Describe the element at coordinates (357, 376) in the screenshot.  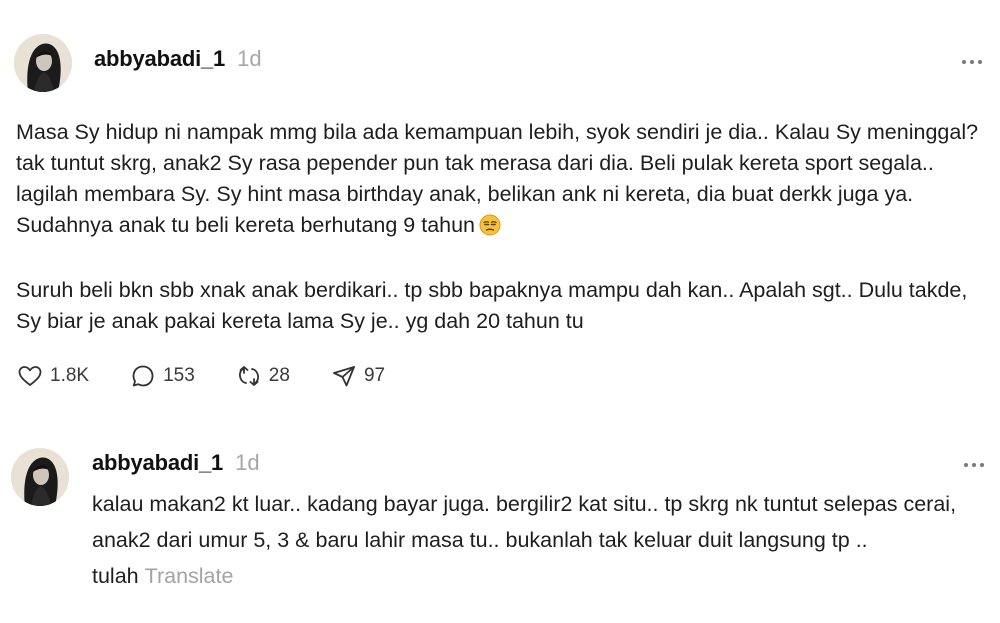
I see `share-button: 97` at that location.